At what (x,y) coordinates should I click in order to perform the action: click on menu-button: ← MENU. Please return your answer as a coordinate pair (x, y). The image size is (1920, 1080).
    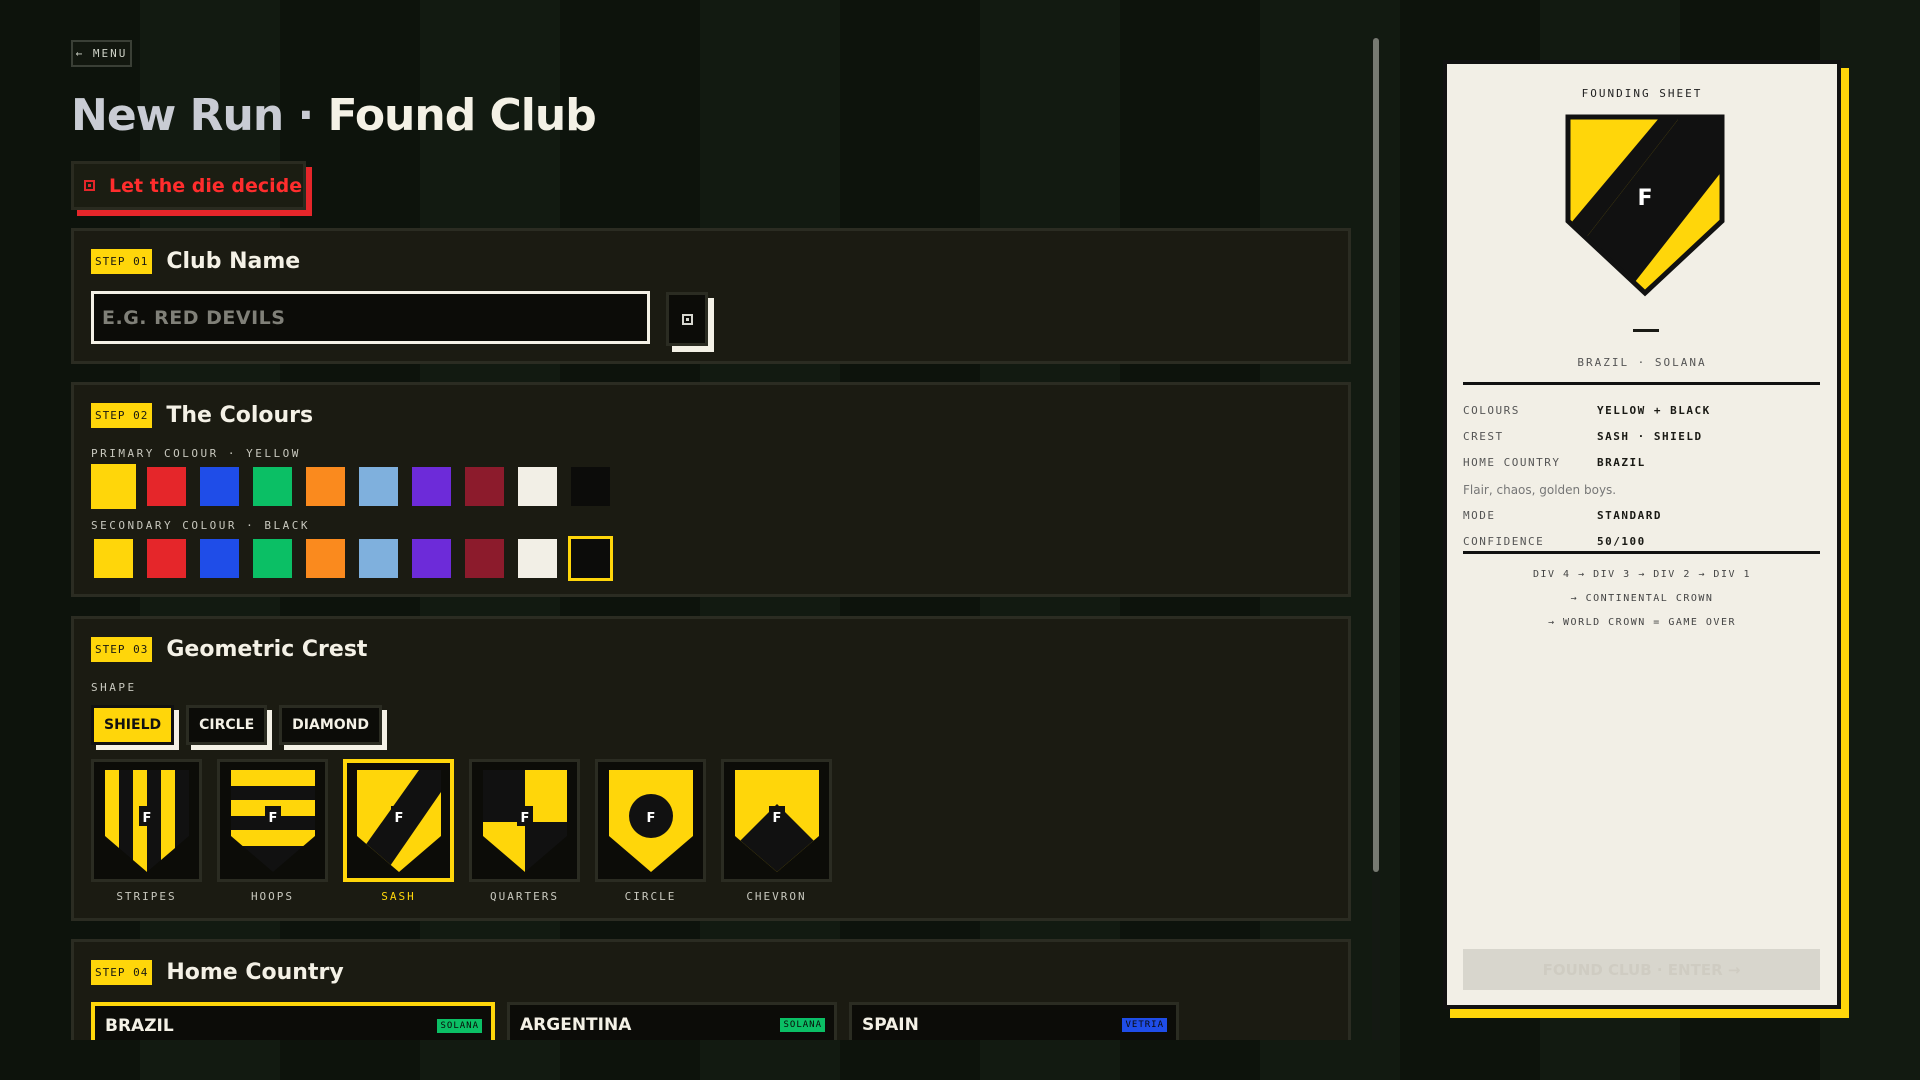
    Looking at the image, I should click on (101, 53).